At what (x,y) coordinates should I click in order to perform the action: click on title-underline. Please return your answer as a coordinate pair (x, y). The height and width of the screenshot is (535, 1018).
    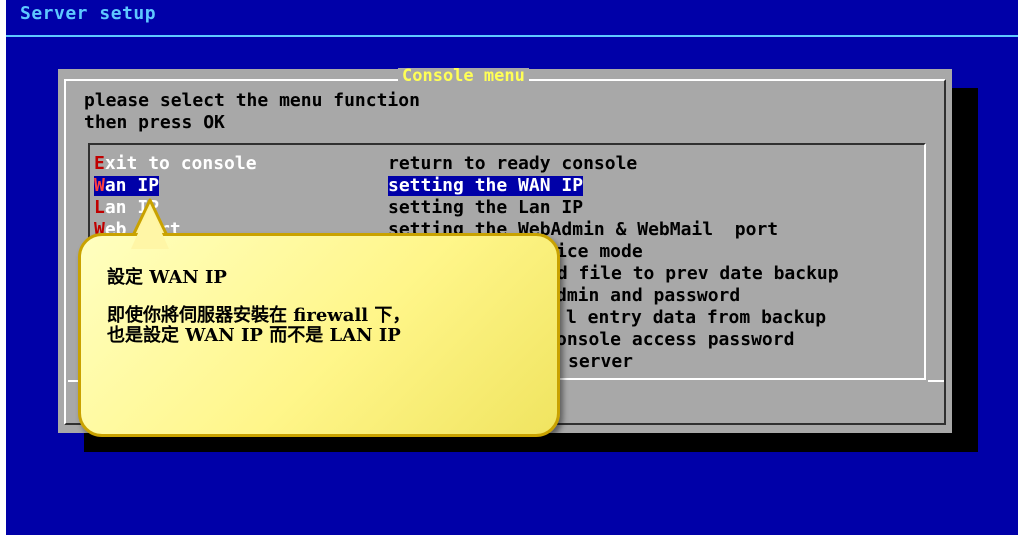
    Looking at the image, I should click on (512, 36).